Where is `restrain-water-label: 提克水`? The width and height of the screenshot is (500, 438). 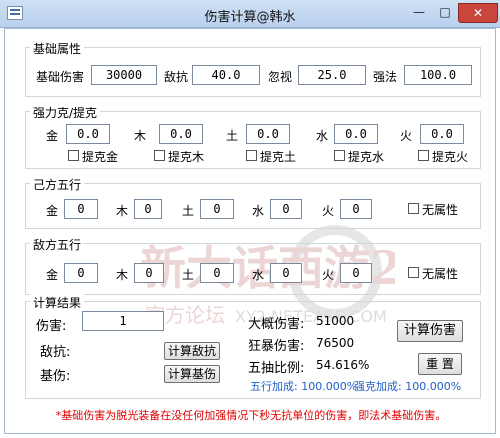 restrain-water-label: 提克水 is located at coordinates (366, 157).